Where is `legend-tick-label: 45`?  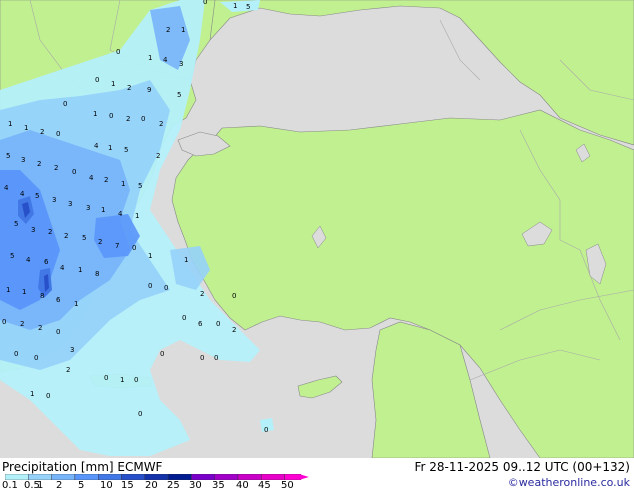 legend-tick-label: 45 is located at coordinates (264, 485).